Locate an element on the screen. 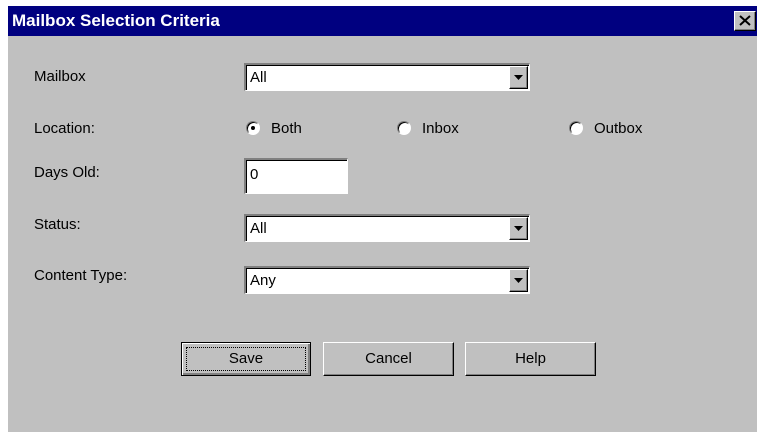 The image size is (757, 432). radio-outbox: Outbox is located at coordinates (619, 130).